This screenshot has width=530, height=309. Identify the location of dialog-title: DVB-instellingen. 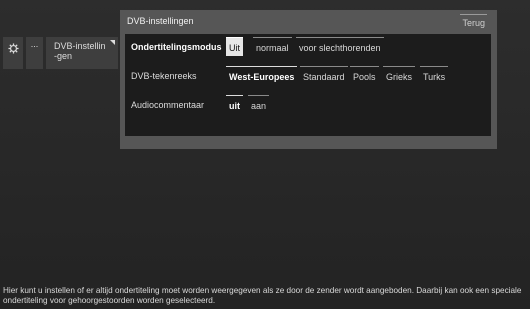
(160, 21).